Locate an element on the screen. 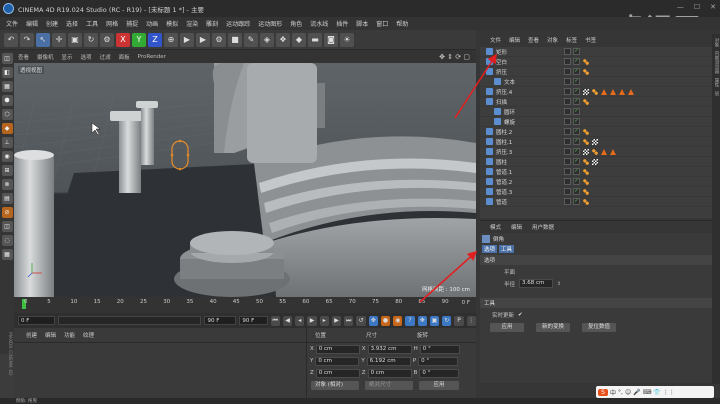  ime-item: 🎤 is located at coordinates (636, 392).